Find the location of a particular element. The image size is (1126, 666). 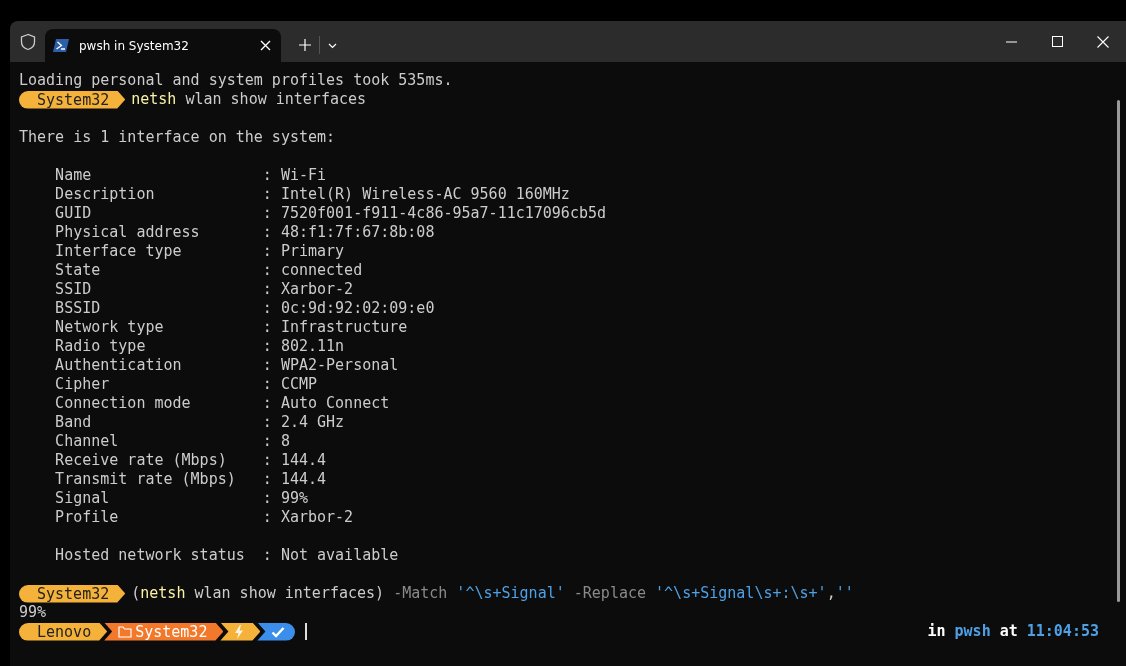

prompt-info: pwsh is located at coordinates (972, 631).